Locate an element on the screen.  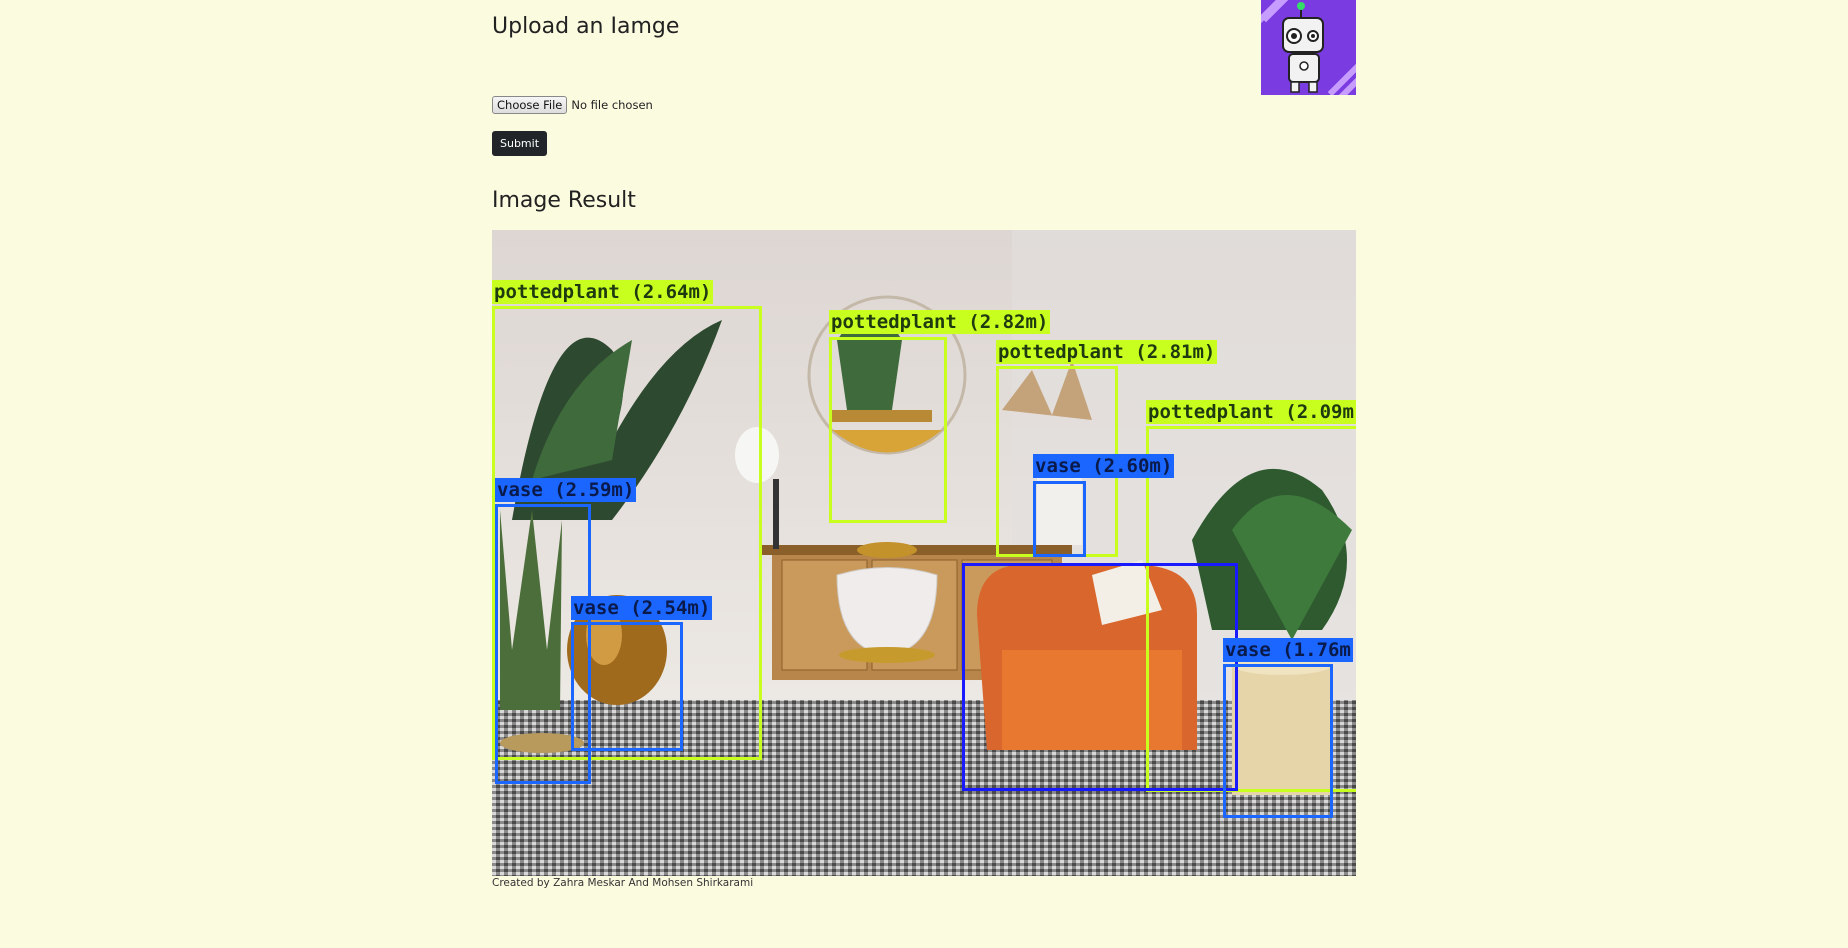
submit-button: Submit is located at coordinates (520, 143).